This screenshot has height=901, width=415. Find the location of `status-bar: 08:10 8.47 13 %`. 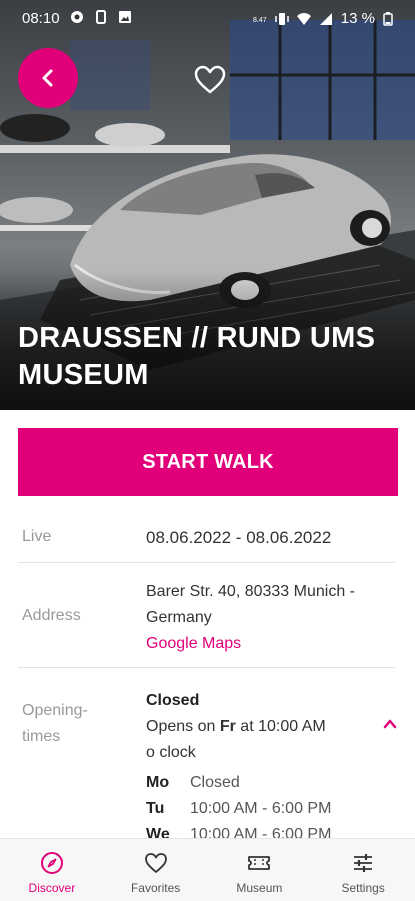

status-bar: 08:10 8.47 13 % is located at coordinates (207, 19).